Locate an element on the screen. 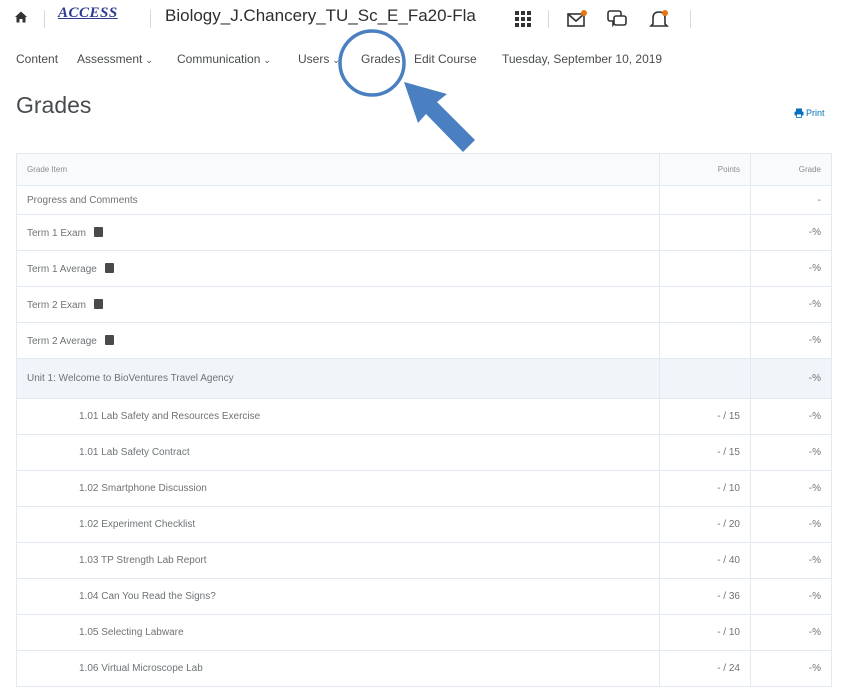 This screenshot has width=848, height=688. grade-item-cell: 1.03 TP Strength Lab Report is located at coordinates (338, 560).